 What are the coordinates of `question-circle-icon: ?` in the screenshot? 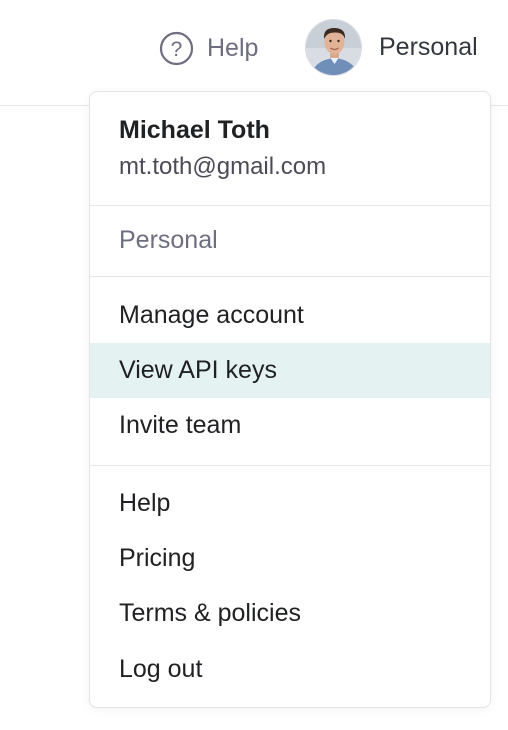 It's located at (176, 48).